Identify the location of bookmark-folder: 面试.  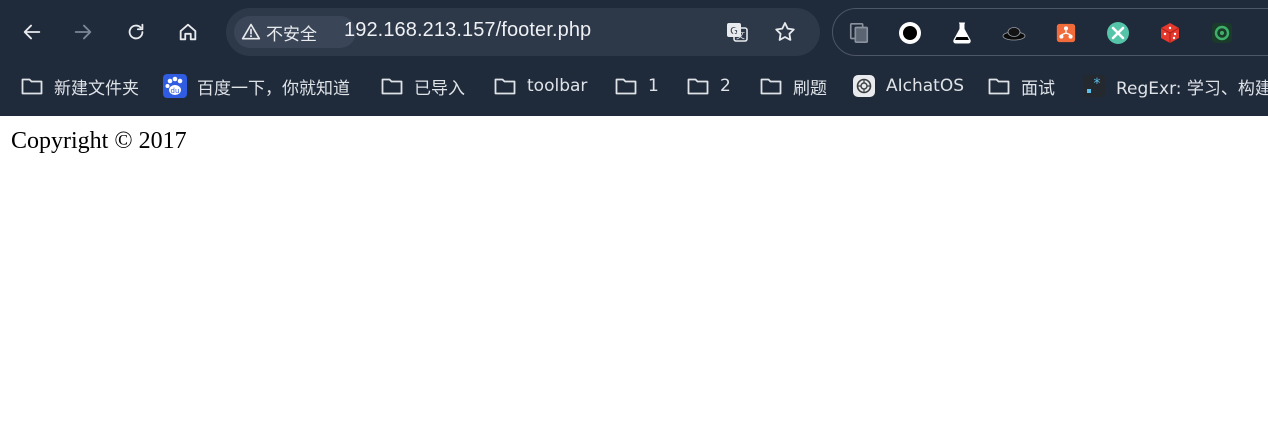
(1021, 86).